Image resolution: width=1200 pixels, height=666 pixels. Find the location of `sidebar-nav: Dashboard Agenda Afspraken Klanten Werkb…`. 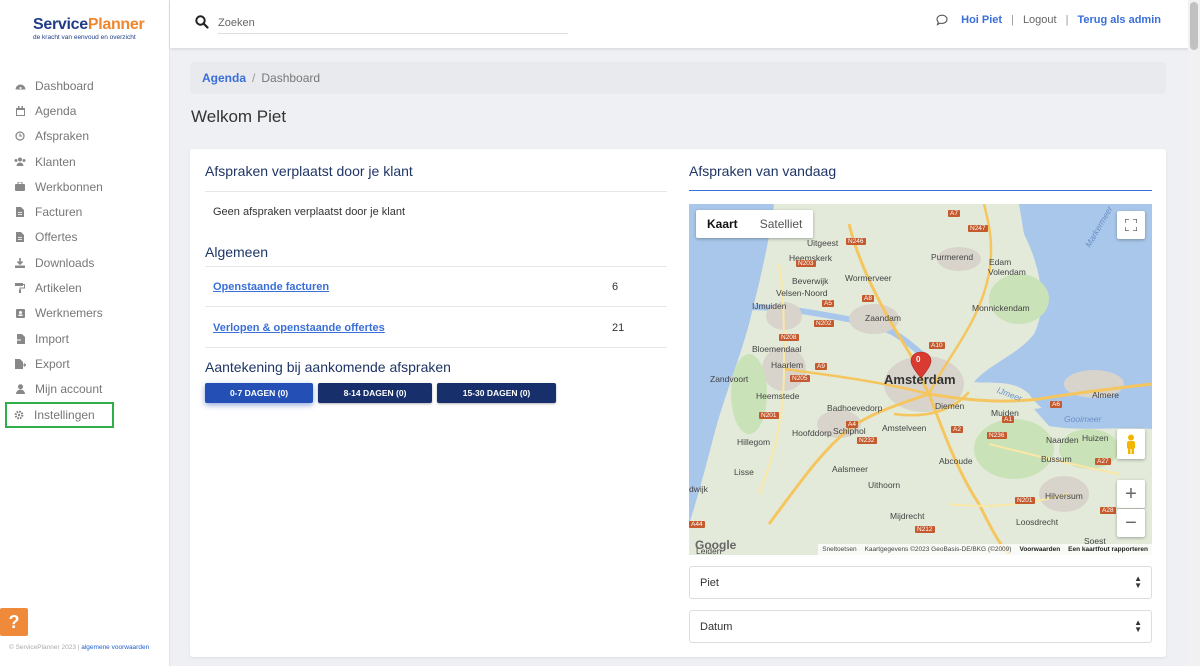

sidebar-nav: Dashboard Agenda Afspraken Klanten Werkb… is located at coordinates (85, 250).